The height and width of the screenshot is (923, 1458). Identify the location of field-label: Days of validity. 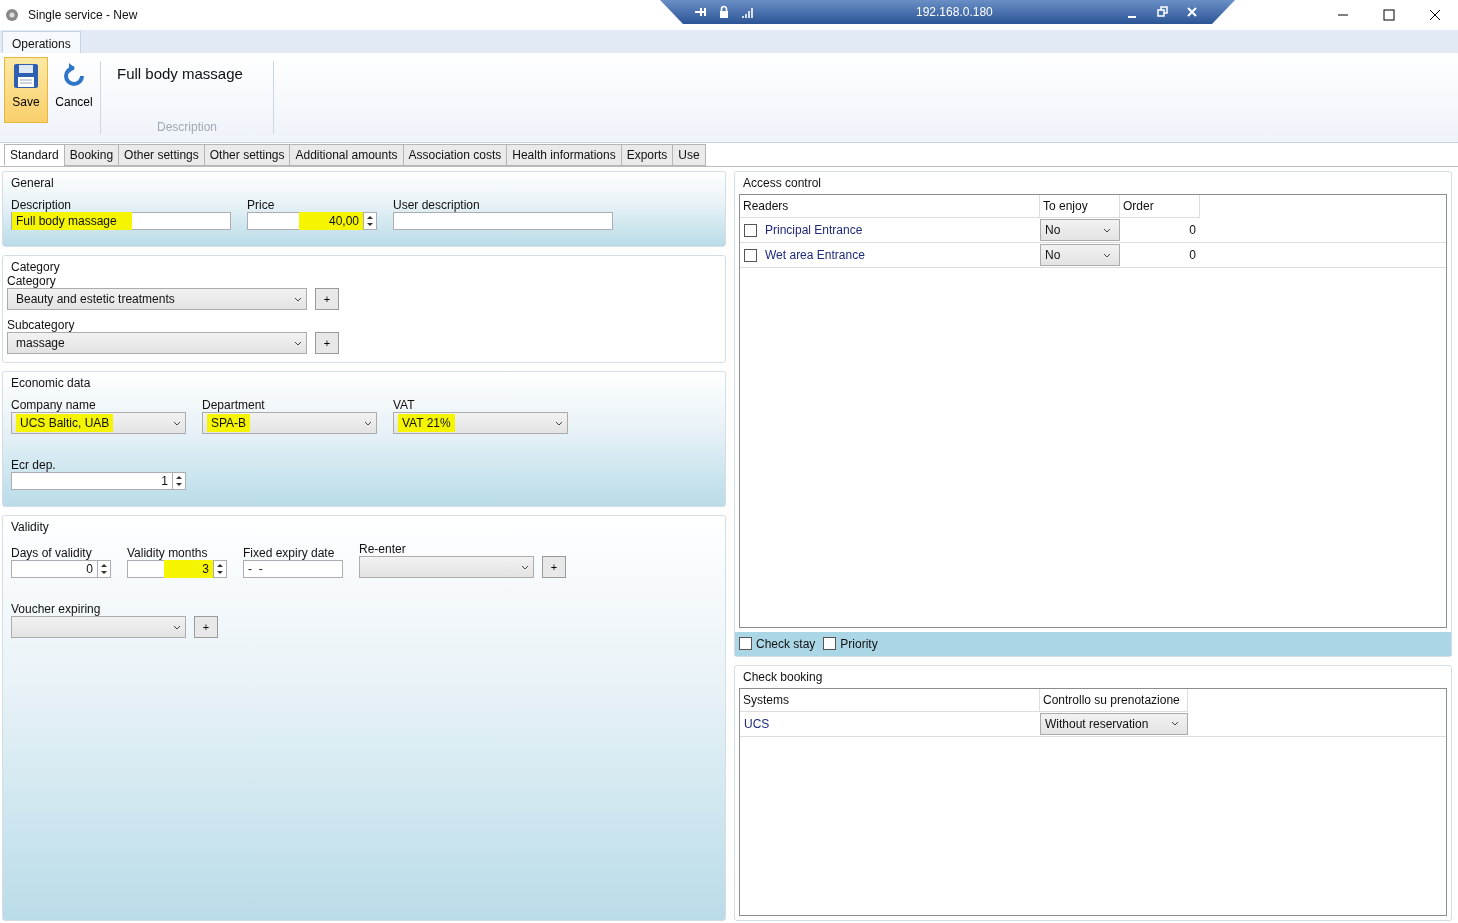
(52, 553).